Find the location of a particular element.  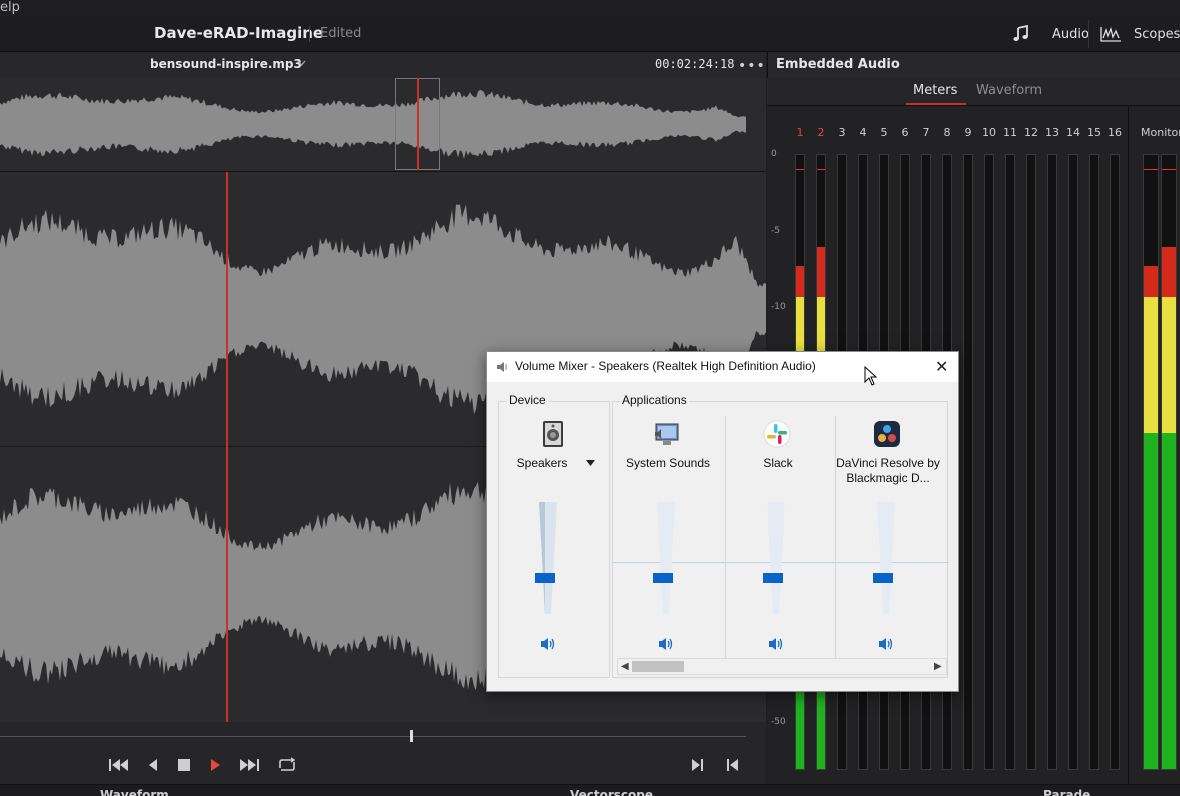

channel-number-1: 1 is located at coordinates (800, 132).